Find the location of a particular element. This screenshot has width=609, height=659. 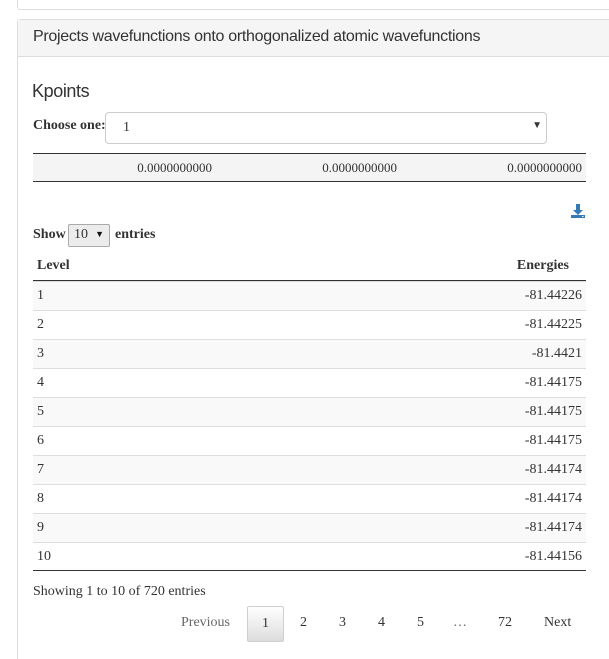

entries-label: entries is located at coordinates (135, 234).